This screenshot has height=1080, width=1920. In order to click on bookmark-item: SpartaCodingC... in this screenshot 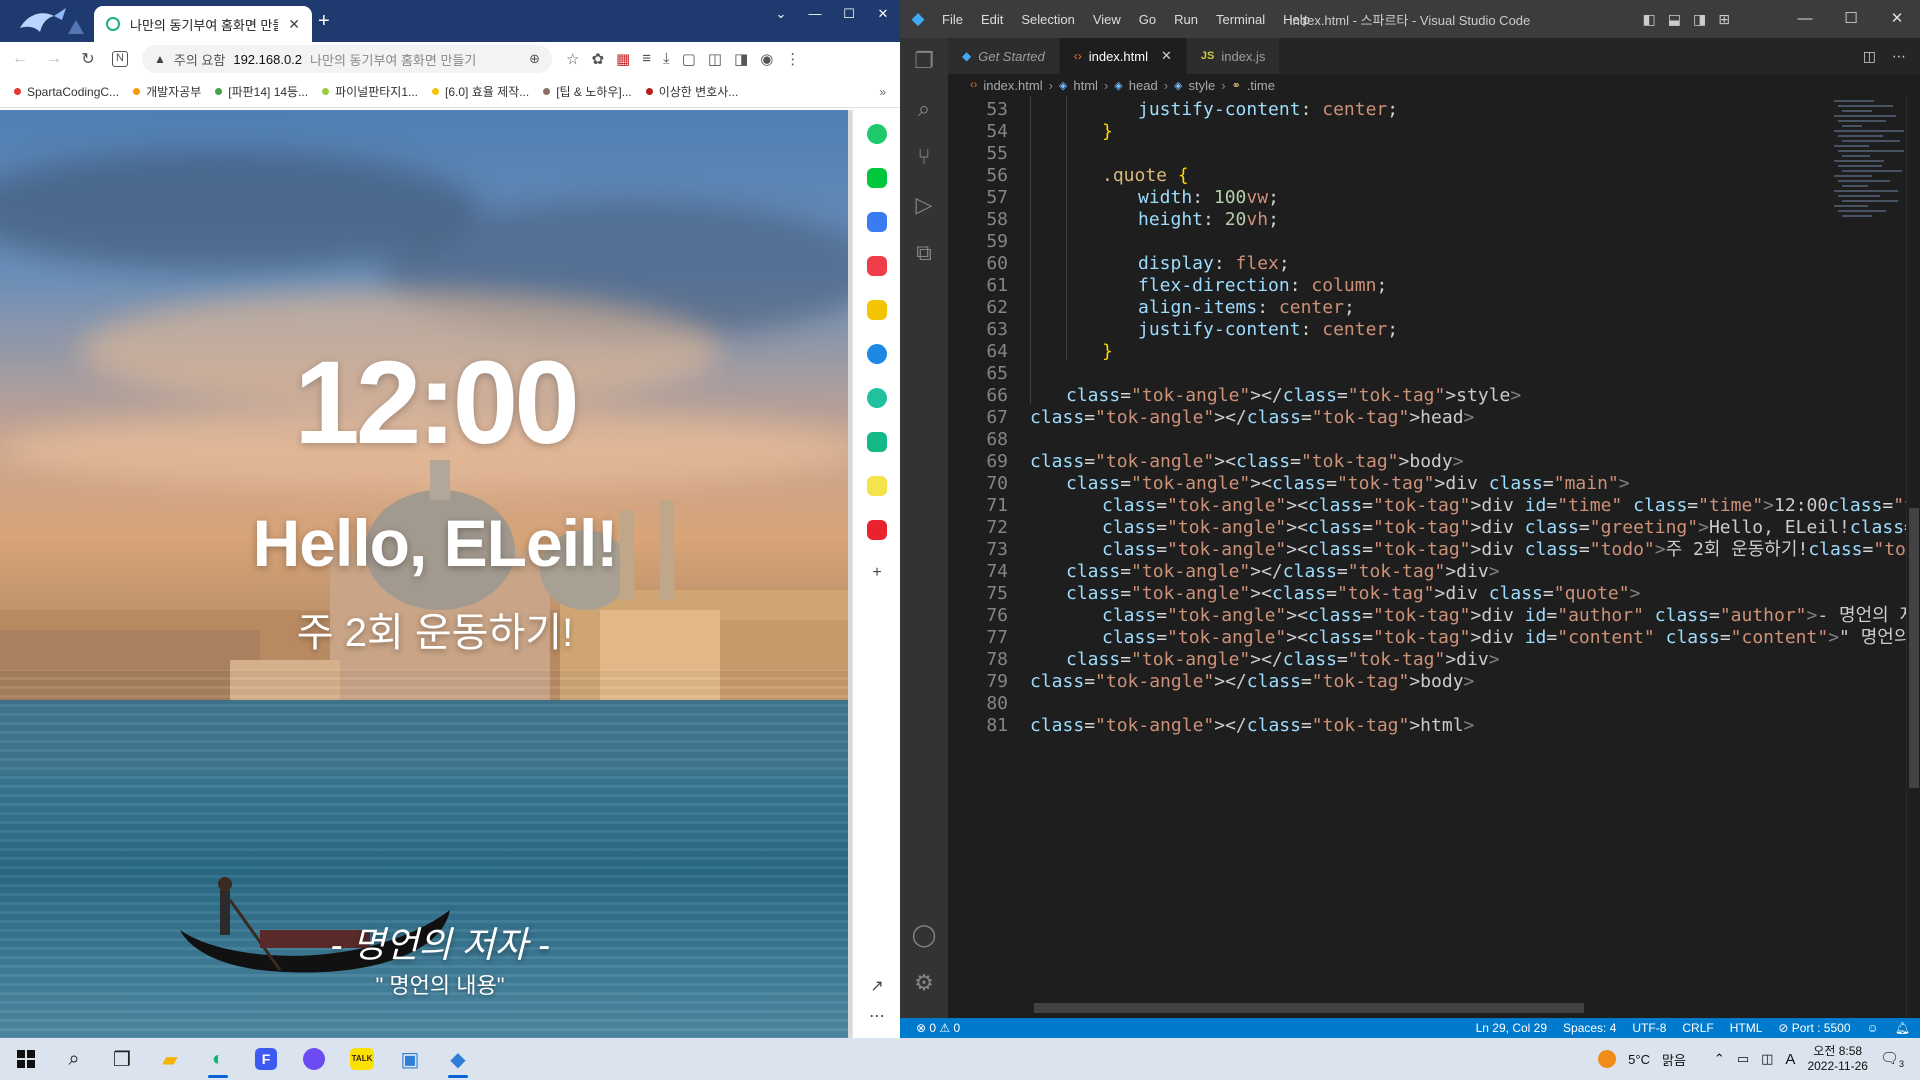, I will do `click(66, 92)`.